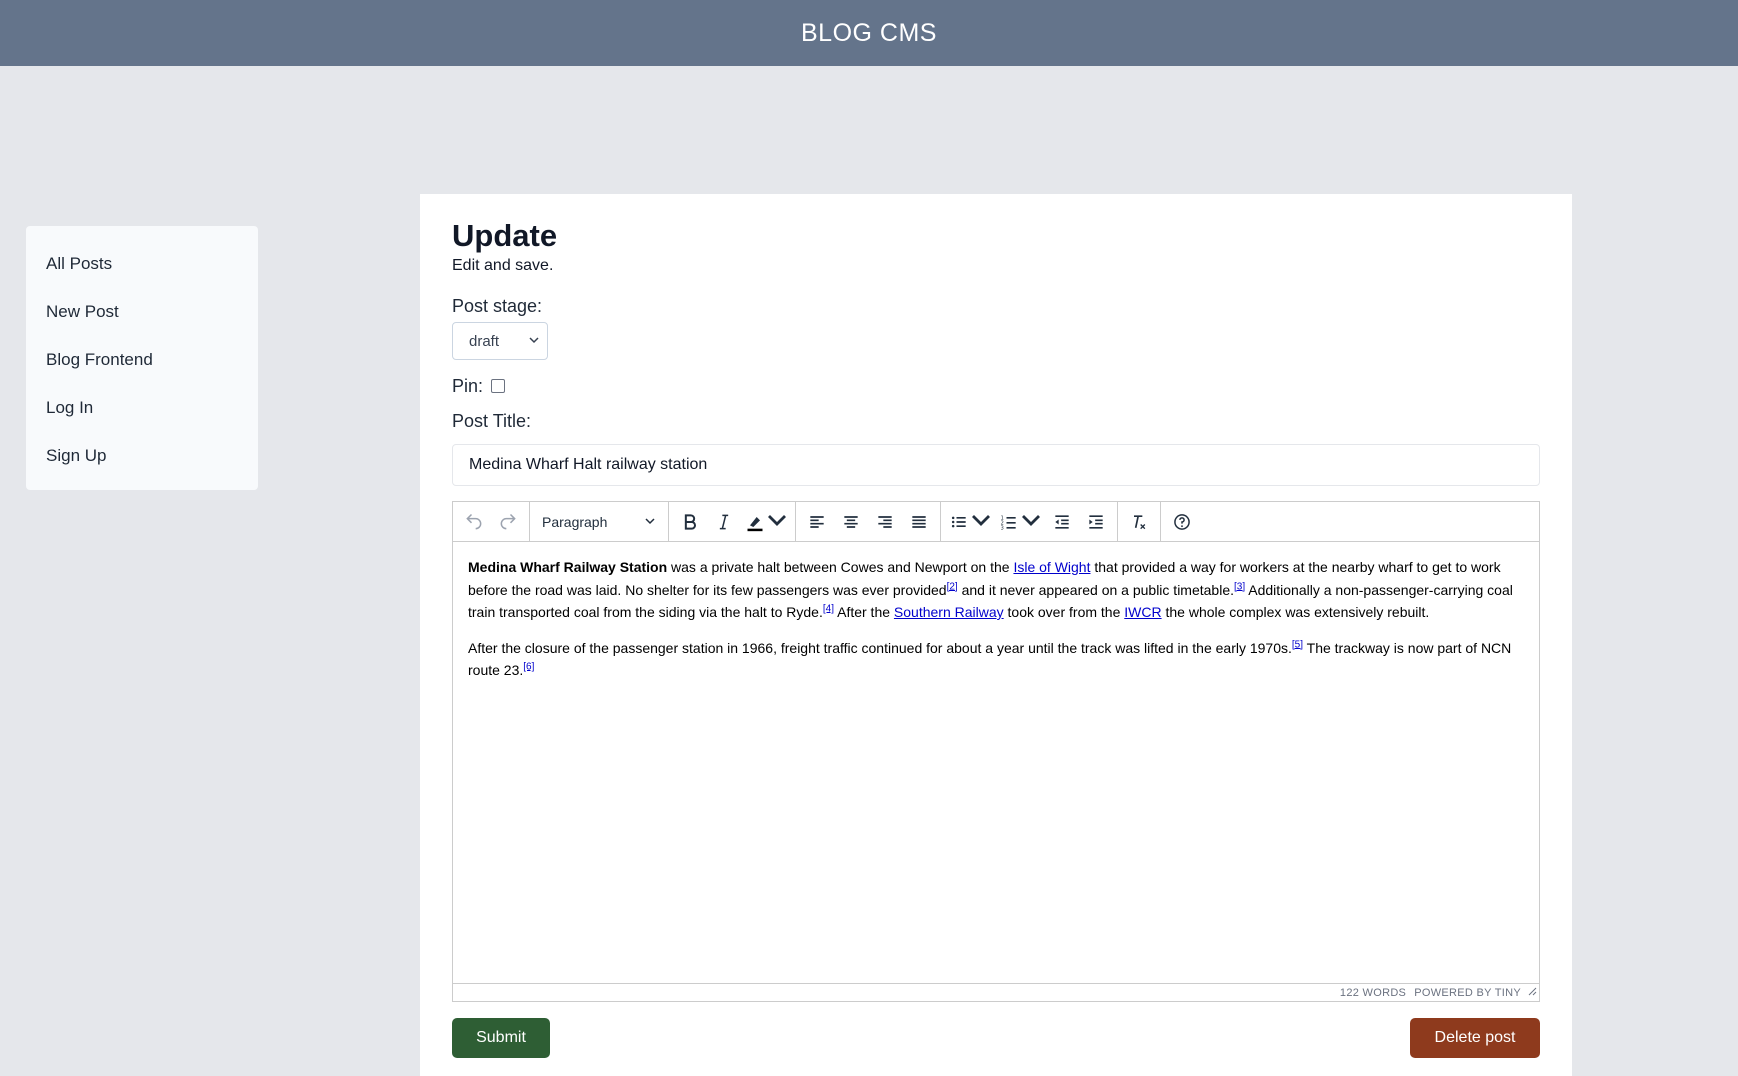  What do you see at coordinates (142, 312) in the screenshot?
I see `sidebar-item-new-post: New Post` at bounding box center [142, 312].